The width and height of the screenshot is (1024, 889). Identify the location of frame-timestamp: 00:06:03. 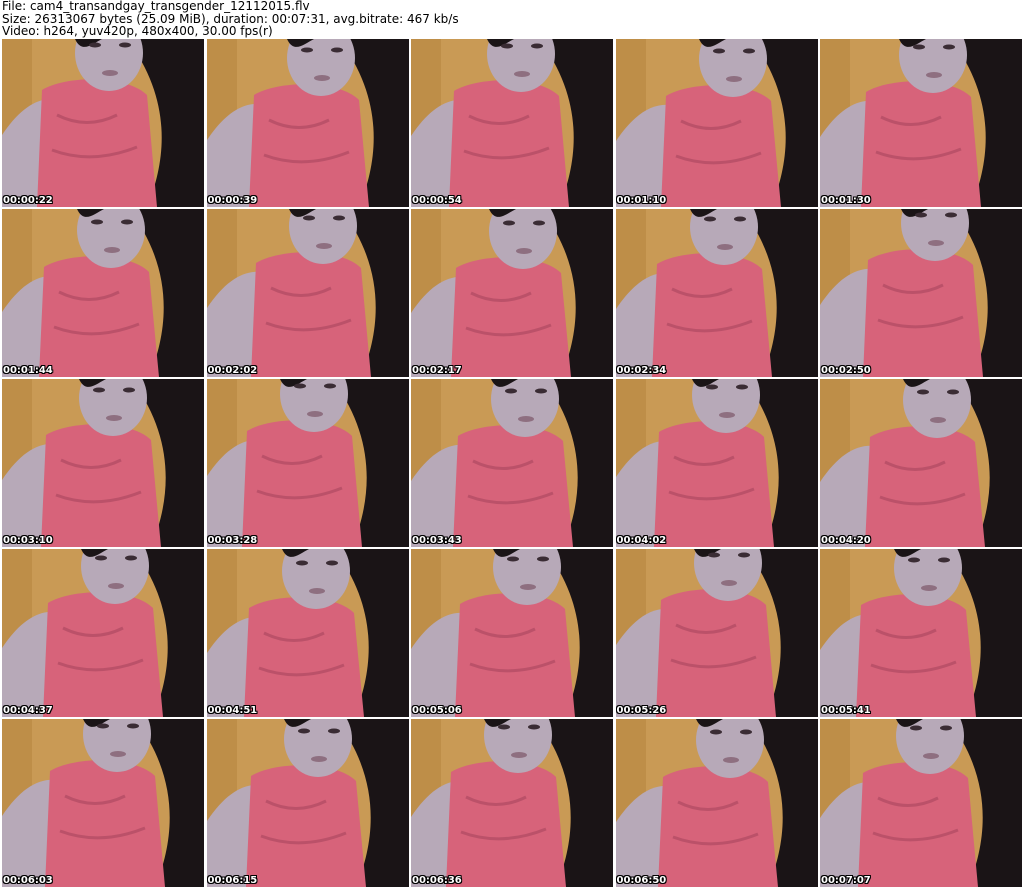
(28, 880).